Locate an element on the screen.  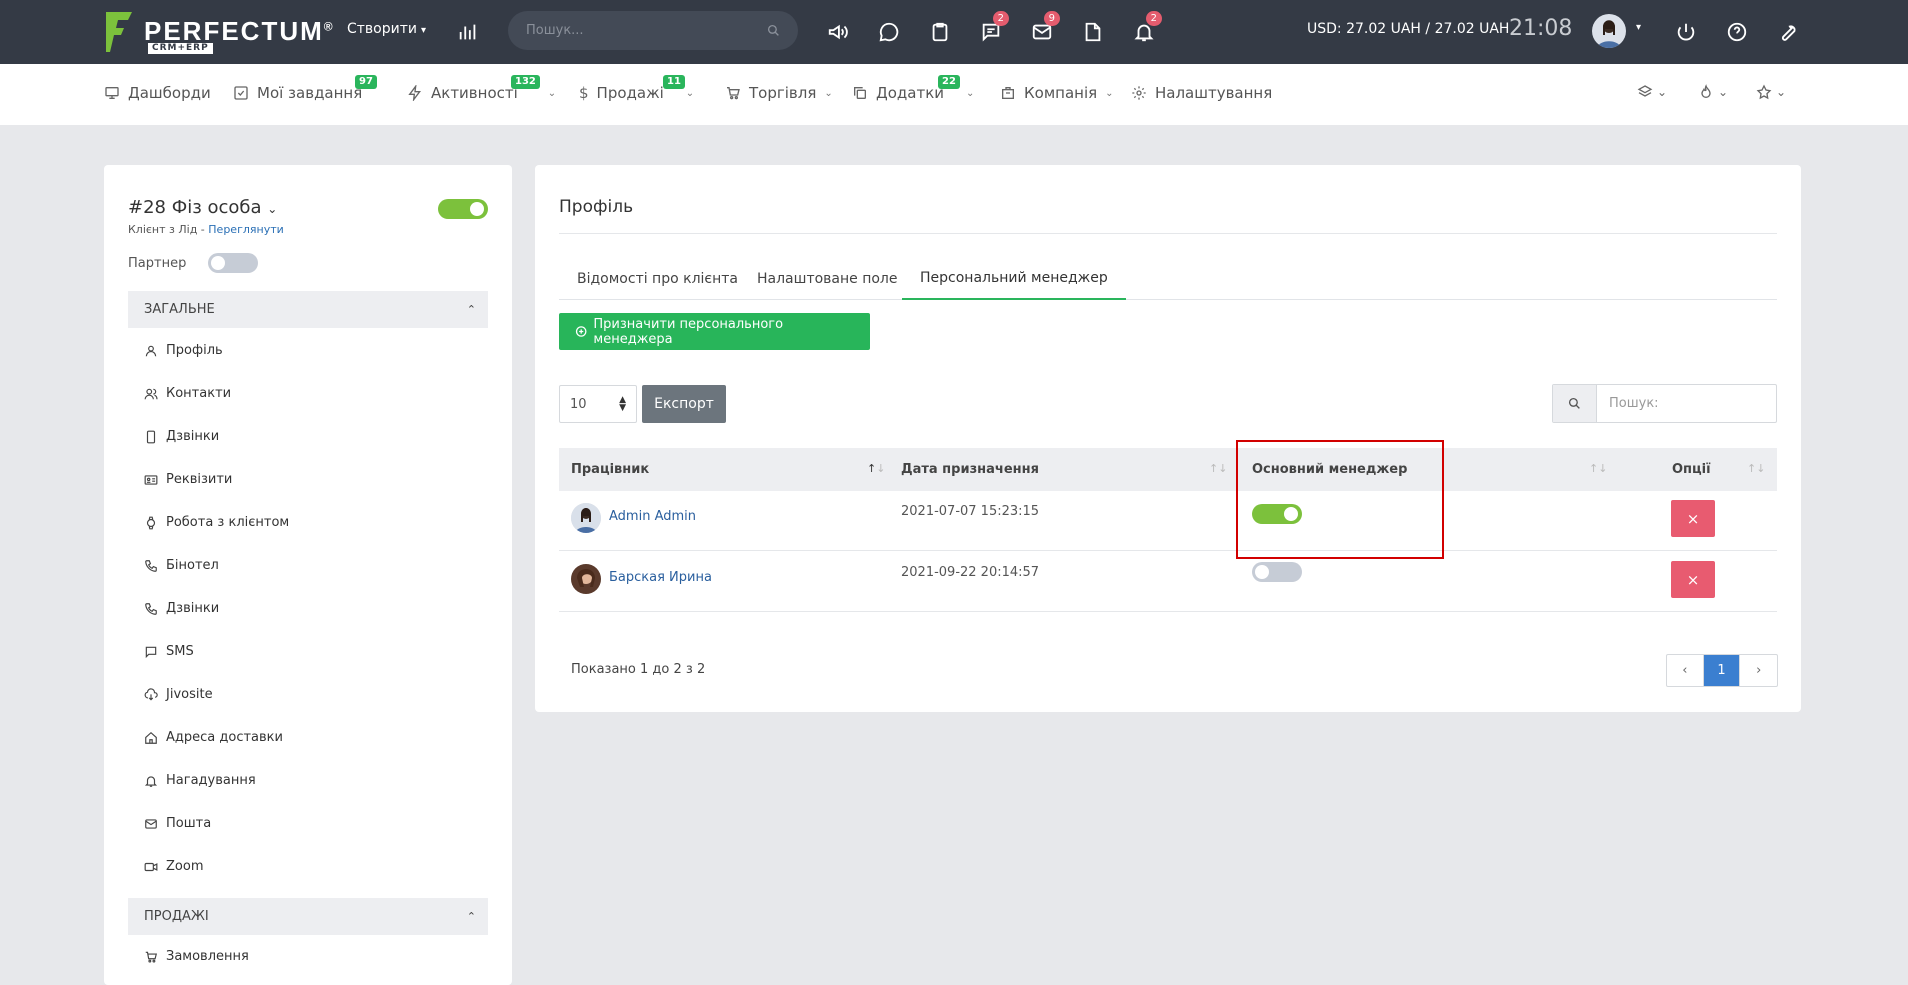
client-subtitle: Клієнт з Лід - Переглянути is located at coordinates (206, 229).